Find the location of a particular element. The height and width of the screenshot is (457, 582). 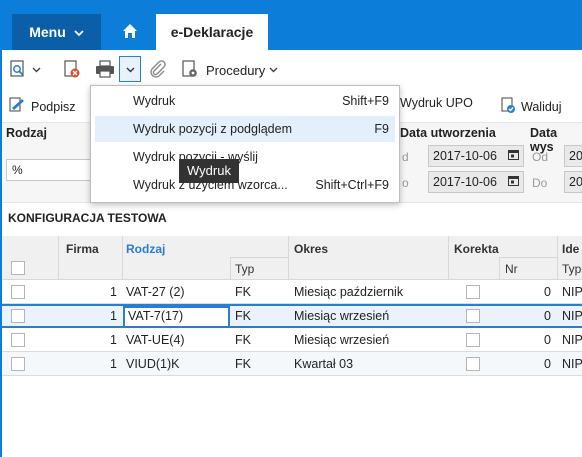

section-title: KONFIGURACJA TESTOWA is located at coordinates (292, 217).